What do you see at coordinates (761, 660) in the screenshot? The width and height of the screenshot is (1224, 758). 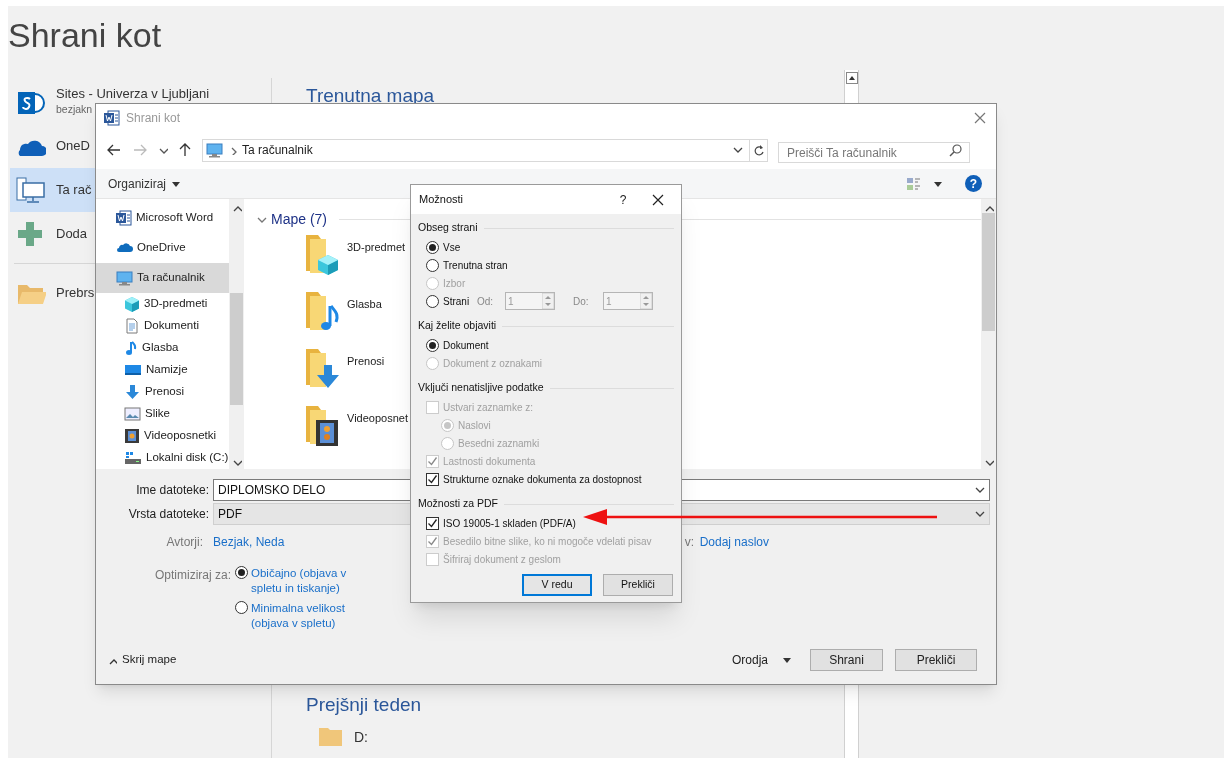 I see `tools-dropdown: Orodja` at bounding box center [761, 660].